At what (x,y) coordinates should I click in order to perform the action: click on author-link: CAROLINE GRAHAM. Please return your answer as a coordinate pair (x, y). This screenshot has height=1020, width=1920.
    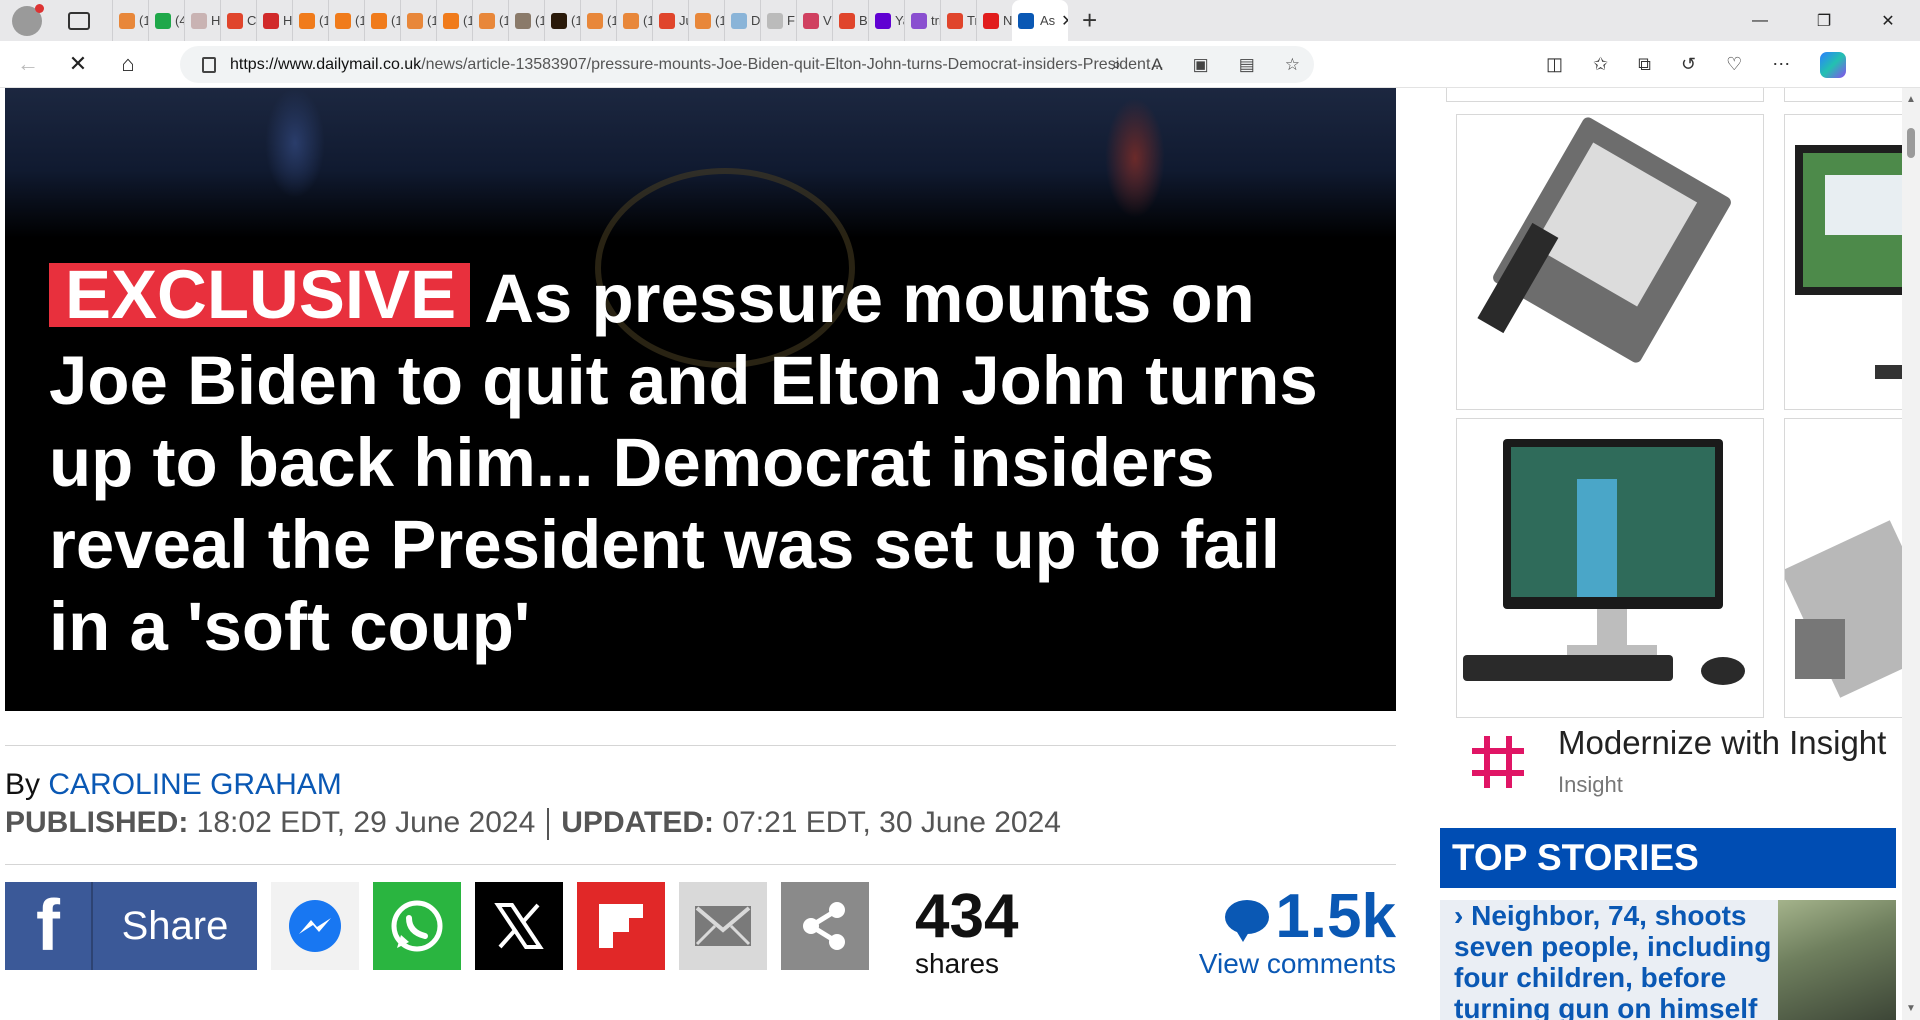
    Looking at the image, I should click on (194, 784).